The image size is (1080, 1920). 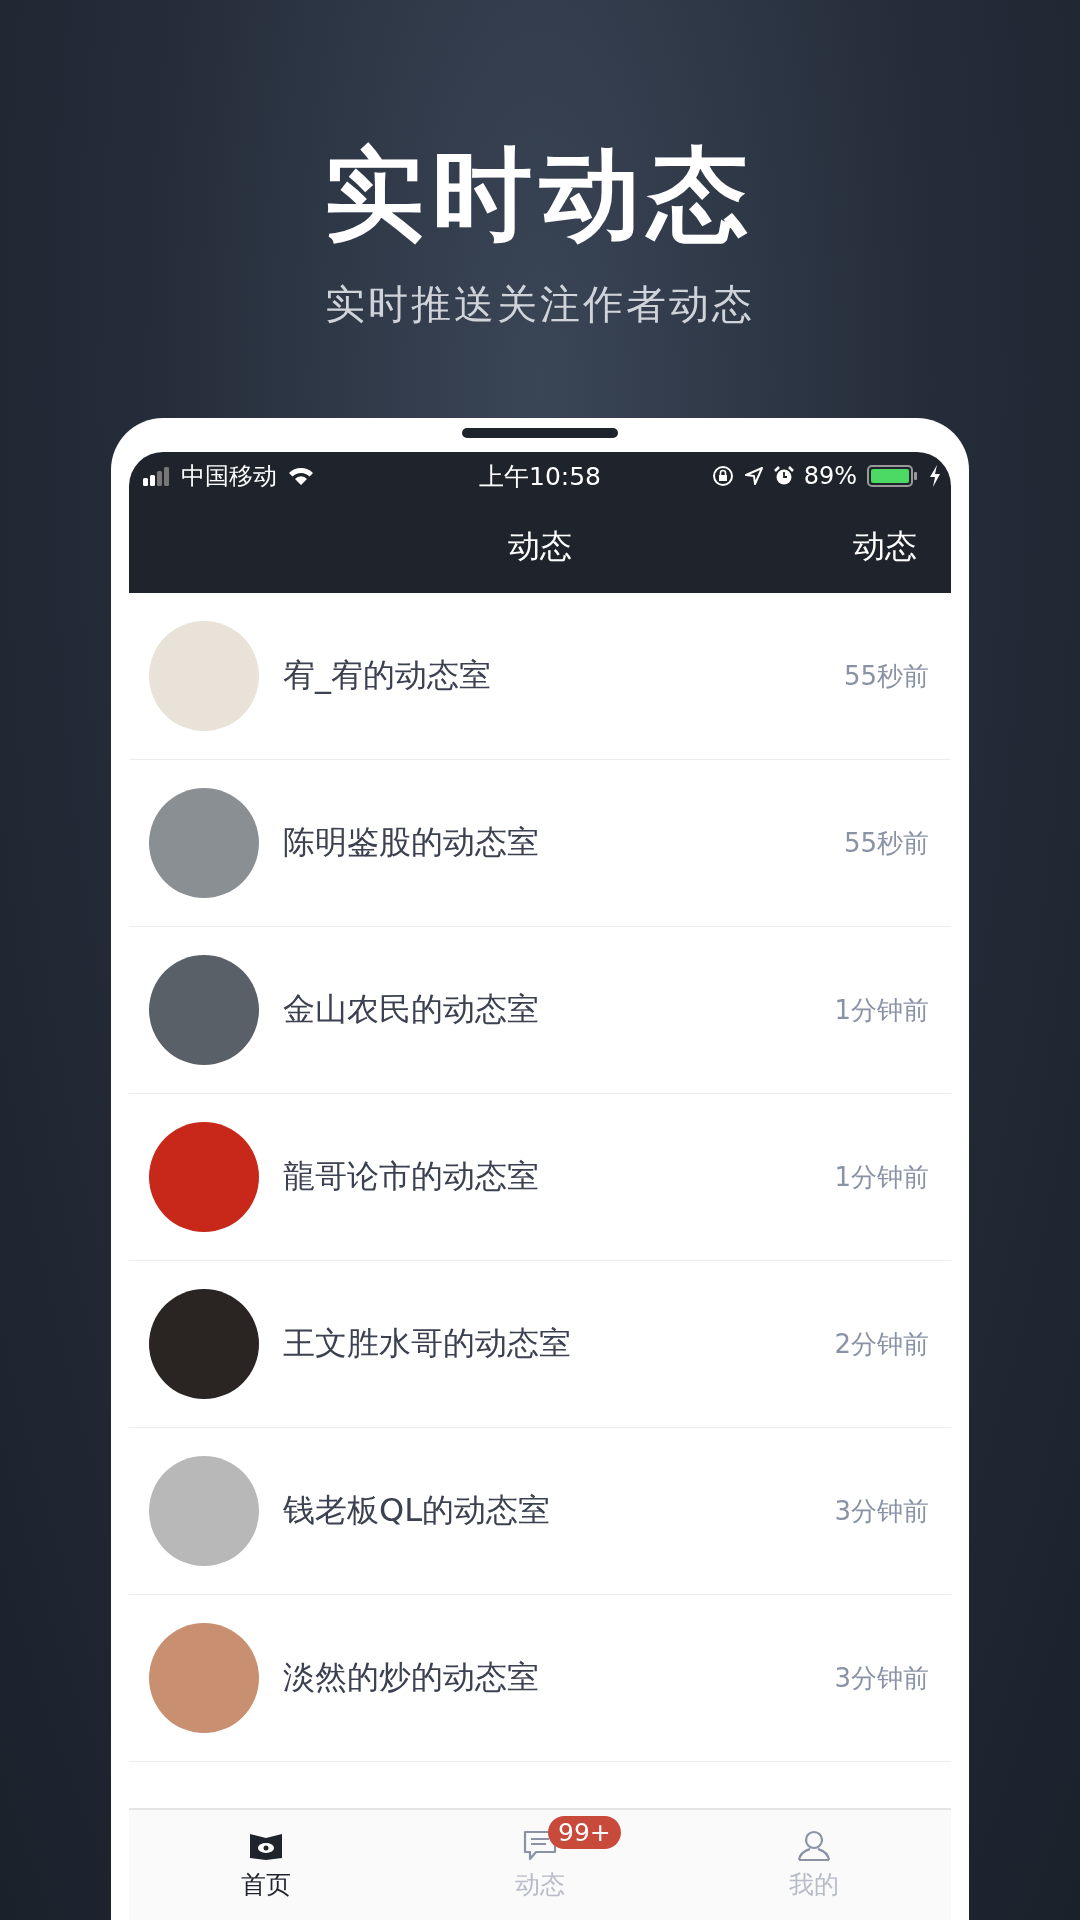 What do you see at coordinates (540, 195) in the screenshot?
I see `hero-title: 实时动态` at bounding box center [540, 195].